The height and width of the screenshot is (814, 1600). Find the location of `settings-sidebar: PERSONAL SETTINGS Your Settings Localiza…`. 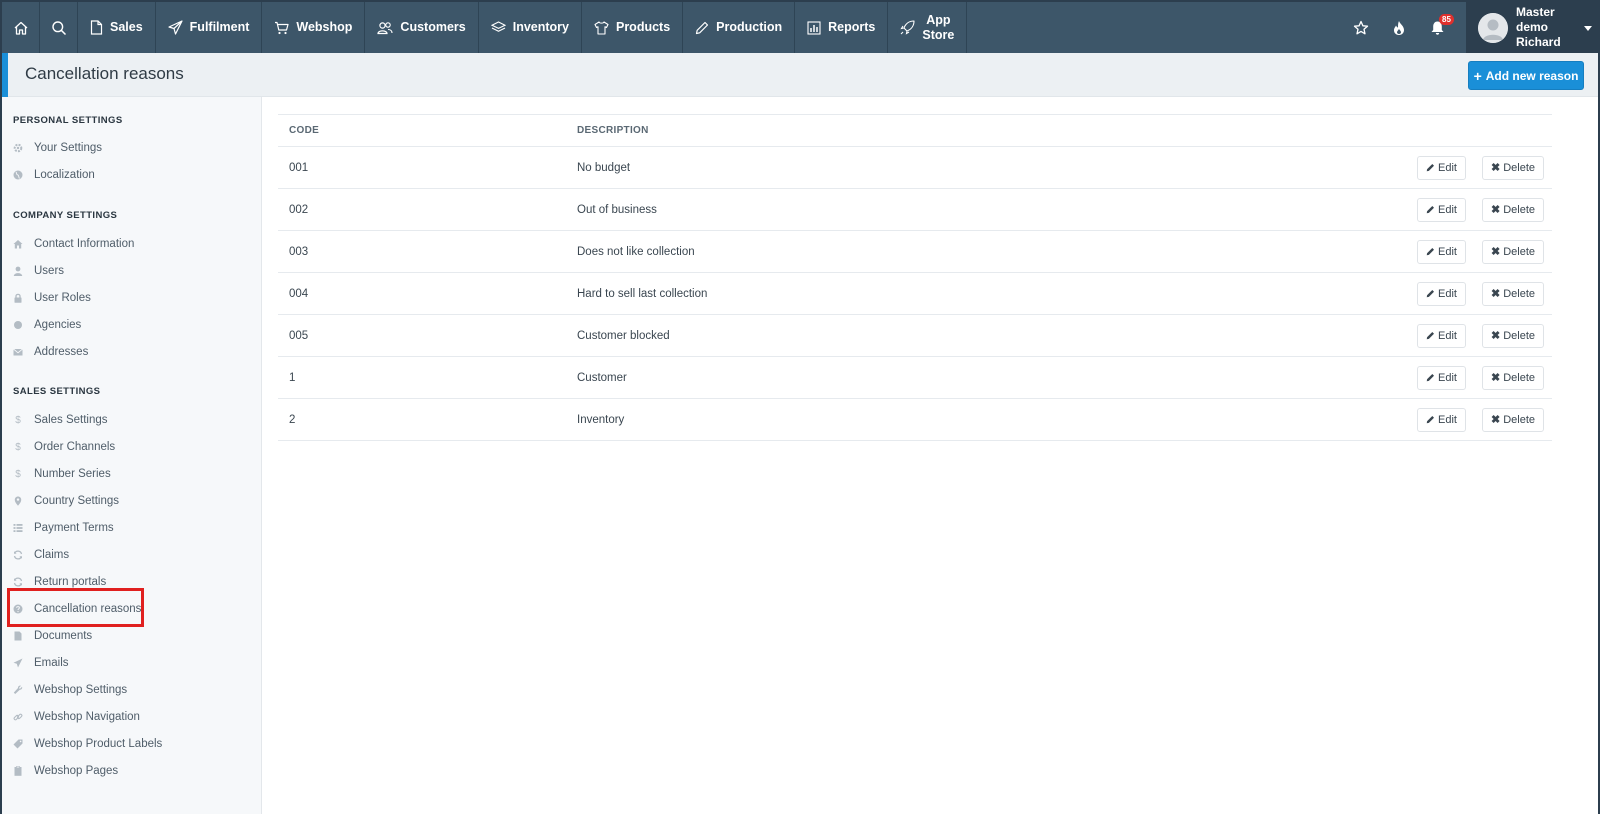

settings-sidebar: PERSONAL SETTINGS Your Settings Localiza… is located at coordinates (132, 455).